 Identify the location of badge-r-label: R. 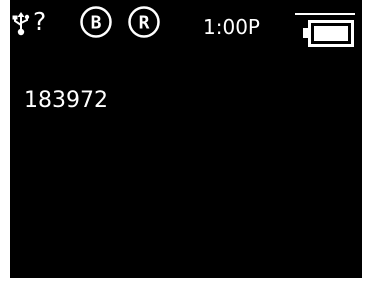
(144, 23).